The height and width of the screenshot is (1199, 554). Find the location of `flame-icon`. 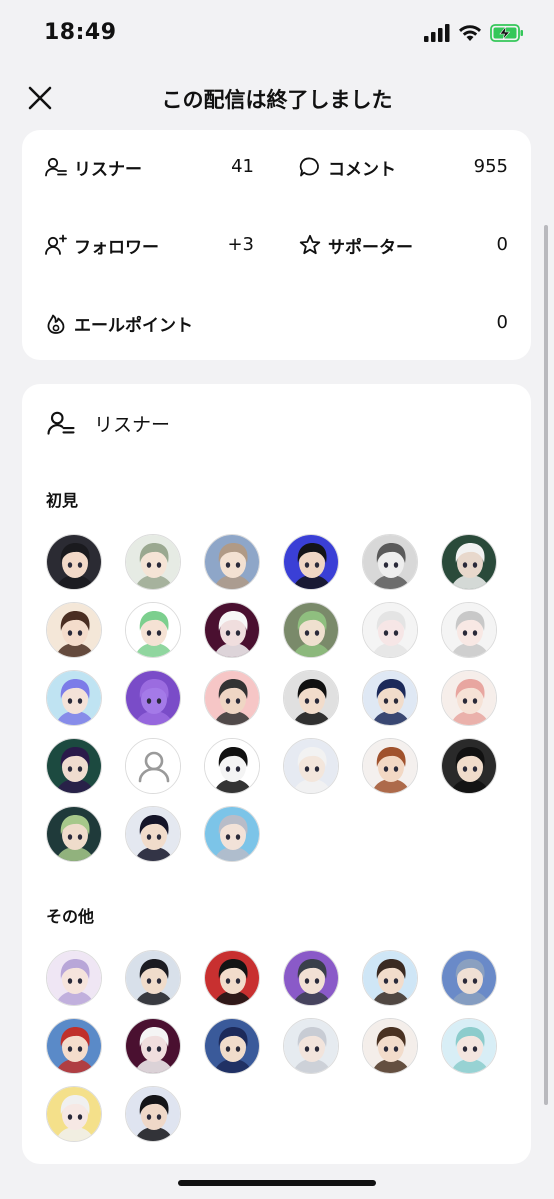

flame-icon is located at coordinates (56, 324).